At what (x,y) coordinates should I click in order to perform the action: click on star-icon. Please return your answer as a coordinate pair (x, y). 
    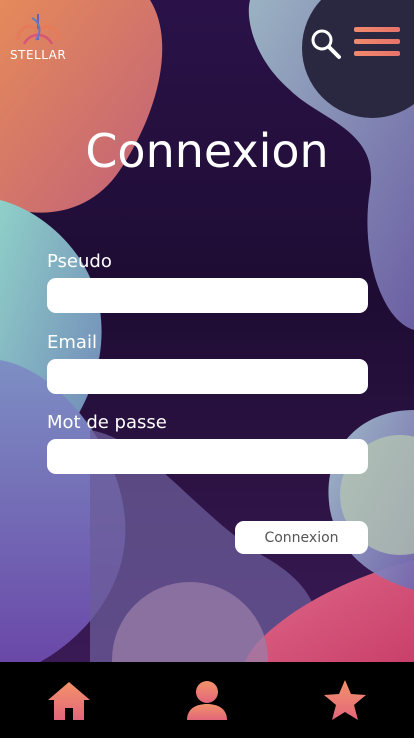
    Looking at the image, I should click on (345, 700).